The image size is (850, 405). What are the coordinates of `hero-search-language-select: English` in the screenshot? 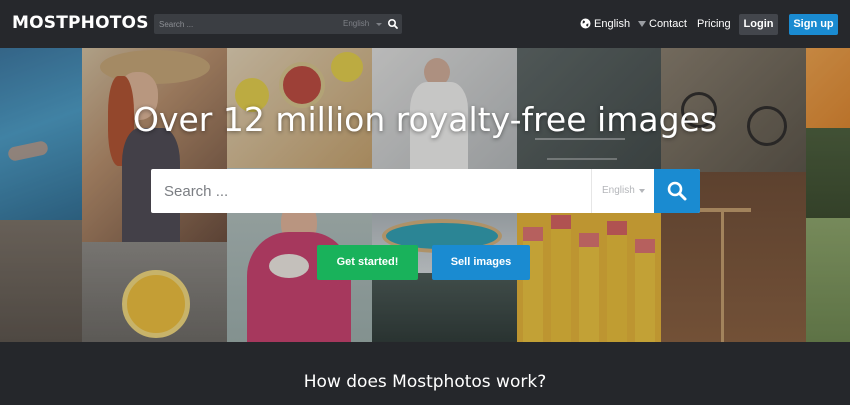 It's located at (622, 191).